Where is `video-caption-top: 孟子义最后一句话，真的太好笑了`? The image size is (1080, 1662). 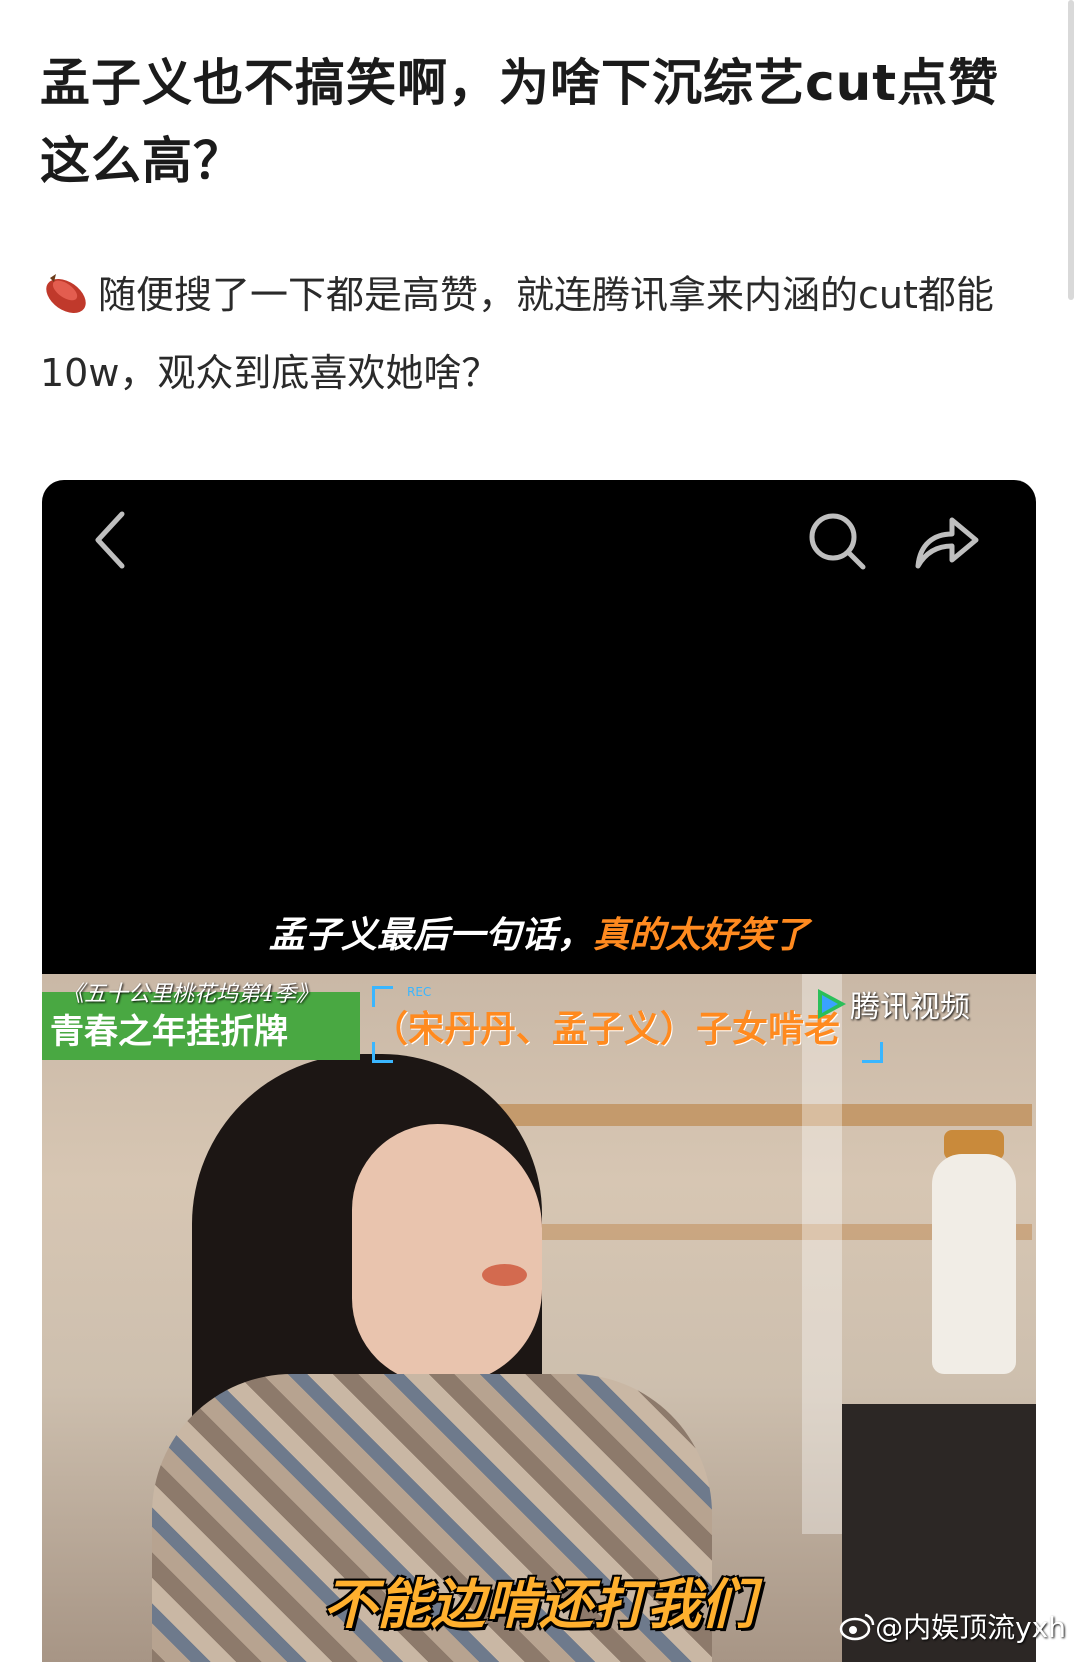 video-caption-top: 孟子义最后一句话，真的太好笑了 is located at coordinates (539, 932).